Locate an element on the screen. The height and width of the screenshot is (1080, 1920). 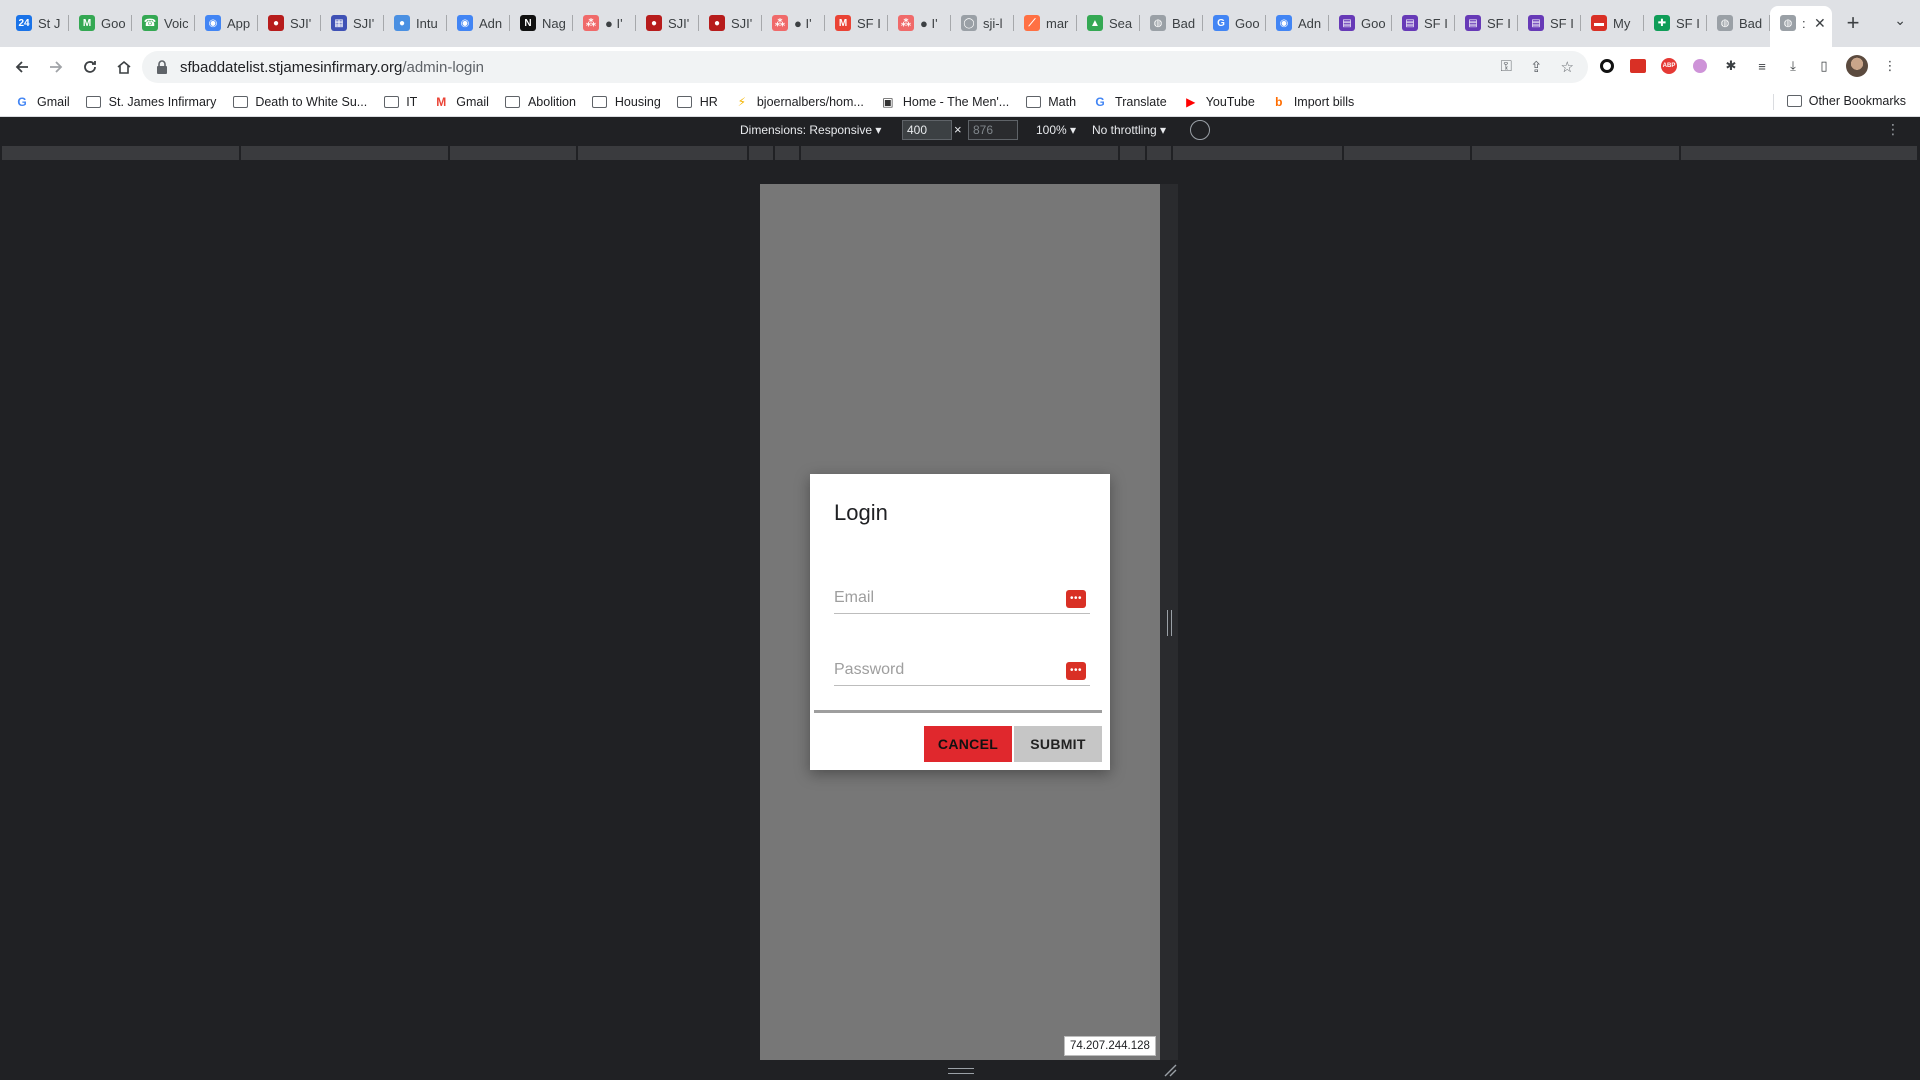
bookmark-label: Gmail is located at coordinates (472, 101).